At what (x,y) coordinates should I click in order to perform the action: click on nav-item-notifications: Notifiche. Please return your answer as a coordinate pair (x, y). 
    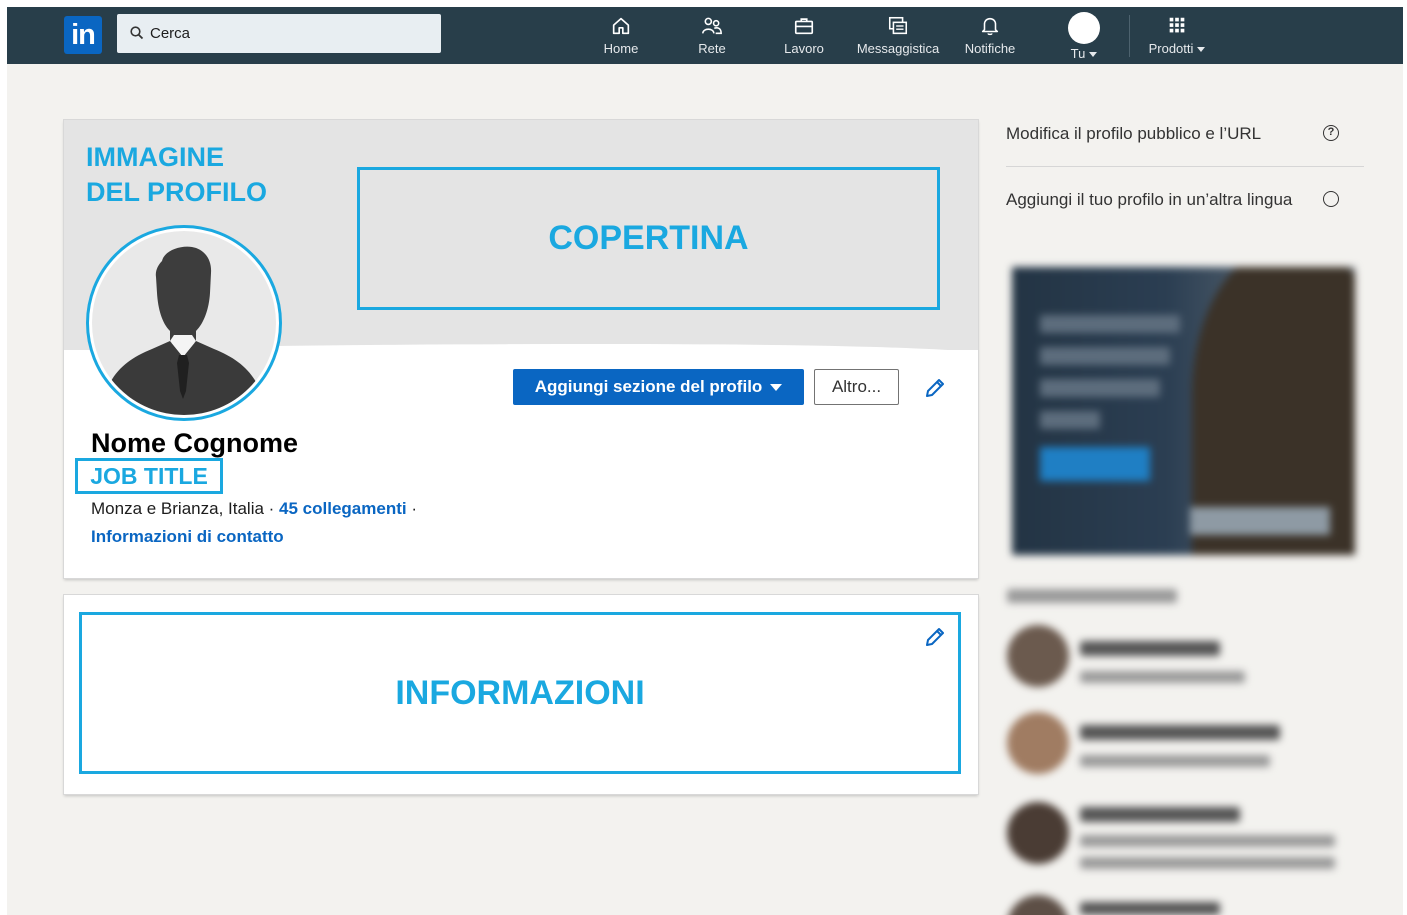
    Looking at the image, I should click on (990, 37).